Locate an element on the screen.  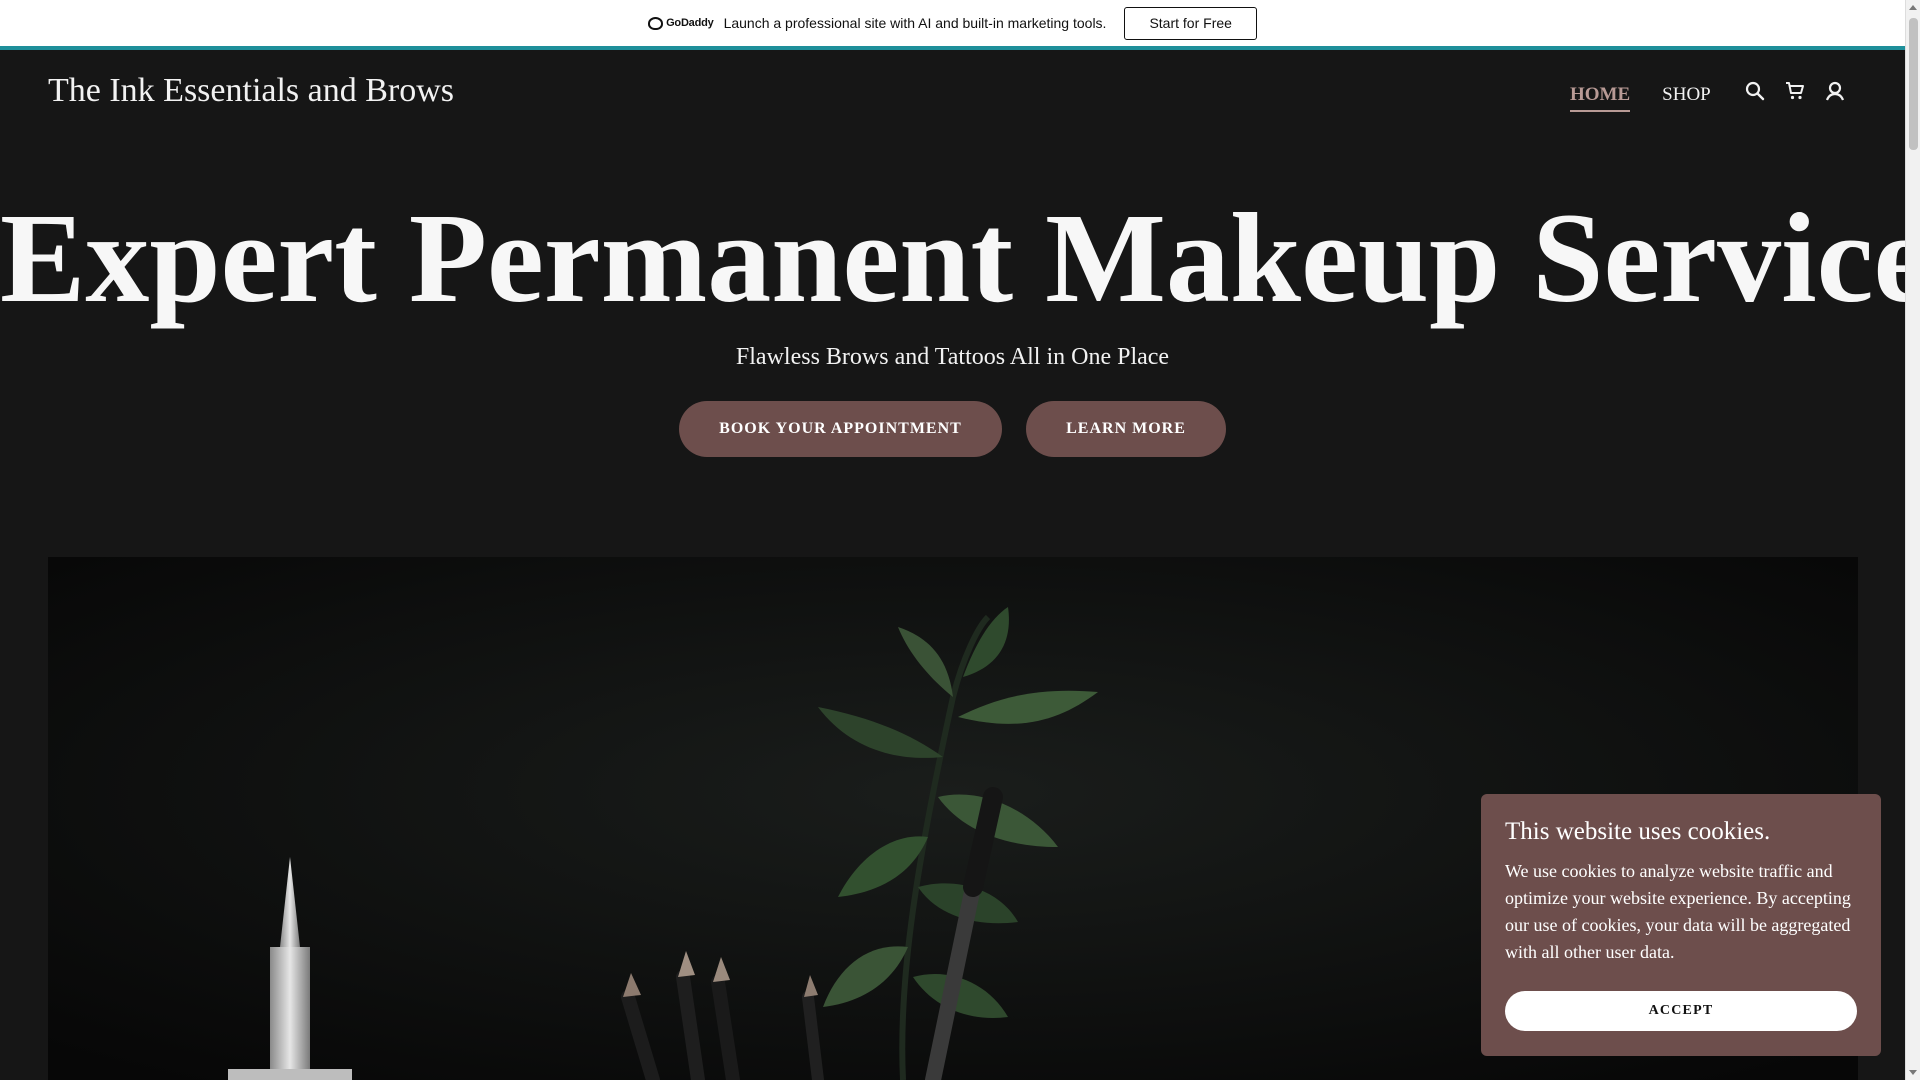
accept-cookies-button: ACCEPT is located at coordinates (1681, 1011).